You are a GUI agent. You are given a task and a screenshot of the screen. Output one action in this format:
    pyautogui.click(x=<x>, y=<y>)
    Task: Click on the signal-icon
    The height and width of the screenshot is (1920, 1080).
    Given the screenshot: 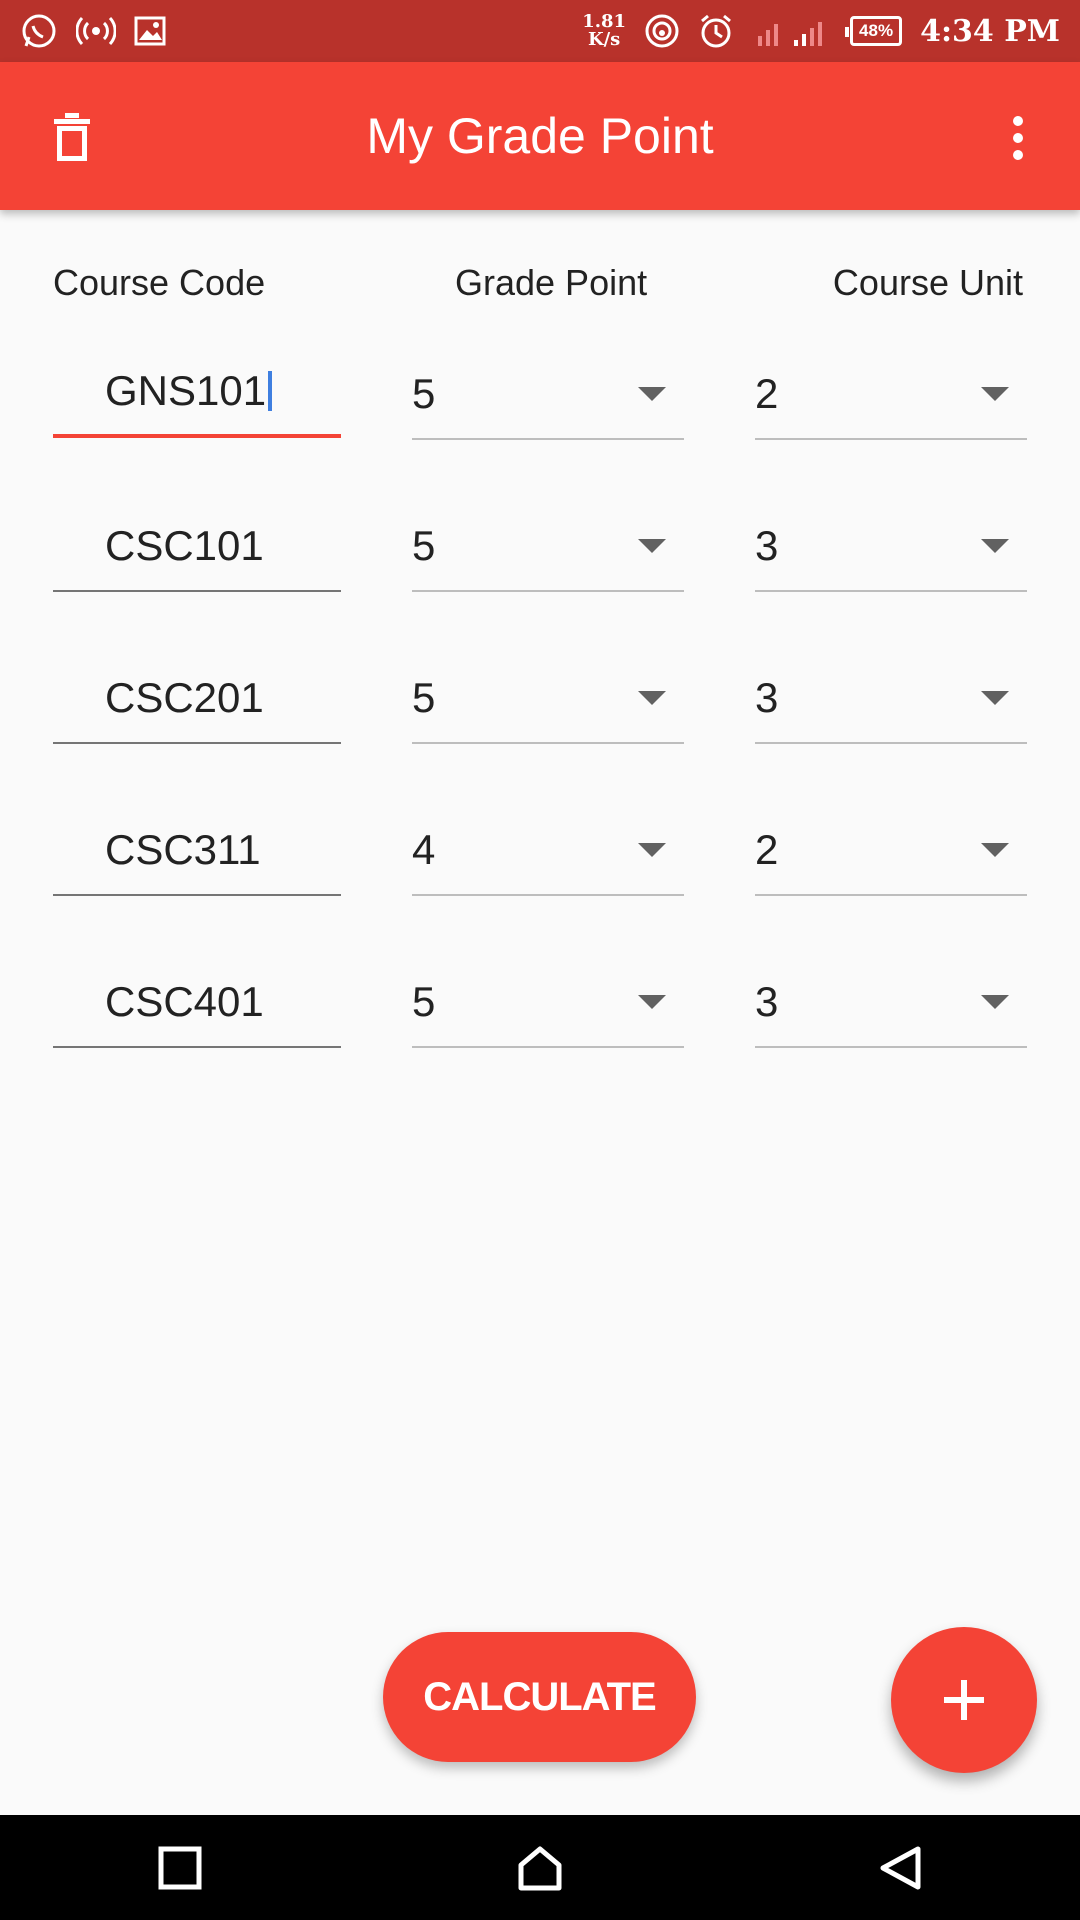 What is the action you would take?
    pyautogui.click(x=792, y=31)
    